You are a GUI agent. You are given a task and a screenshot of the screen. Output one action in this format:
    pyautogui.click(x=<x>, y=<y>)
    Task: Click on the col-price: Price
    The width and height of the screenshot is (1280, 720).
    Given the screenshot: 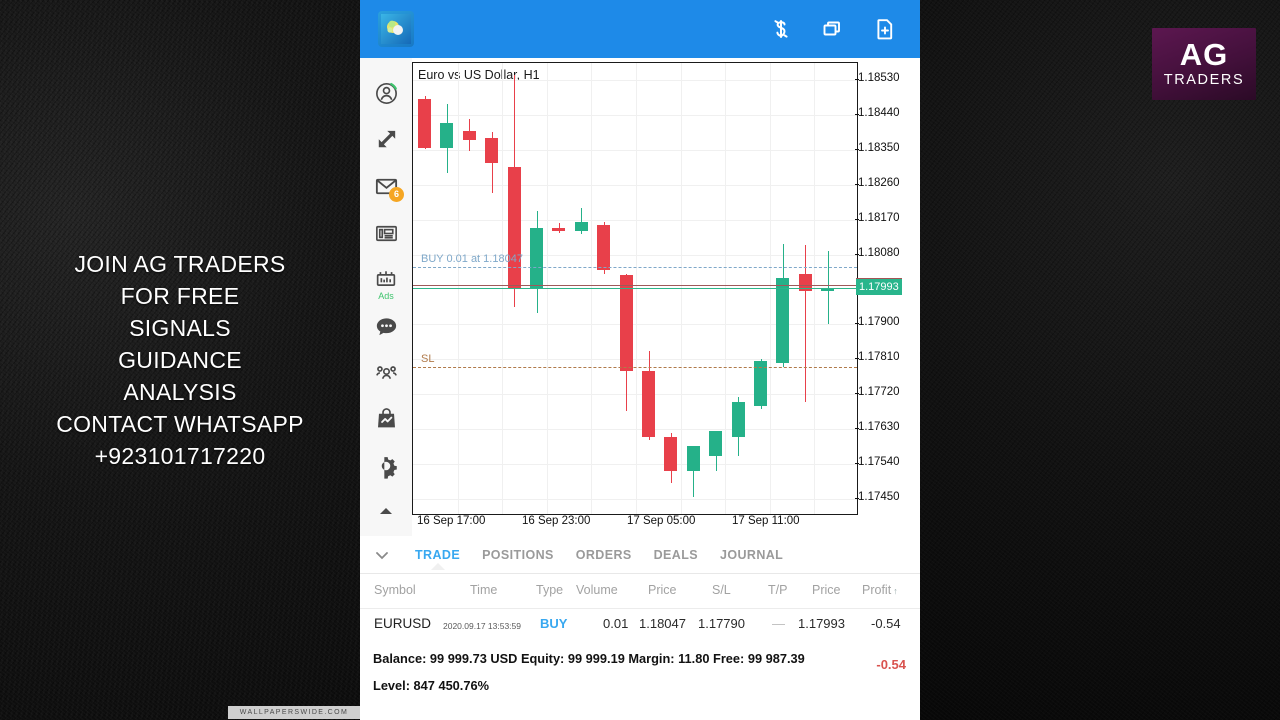 What is the action you would take?
    pyautogui.click(x=662, y=590)
    